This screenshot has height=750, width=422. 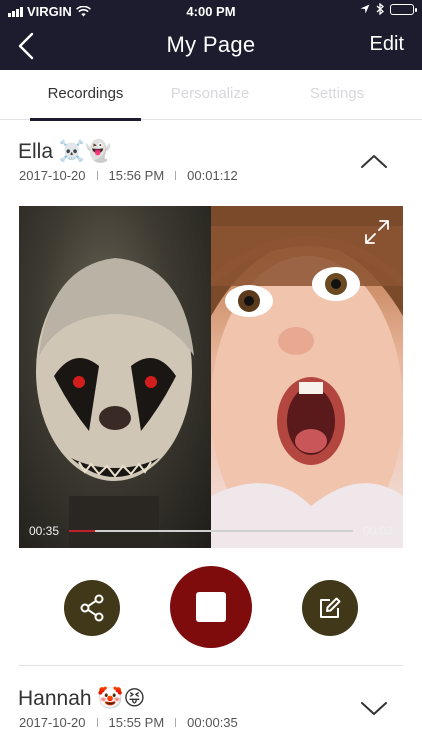 What do you see at coordinates (82, 531) in the screenshot?
I see `progress-played` at bounding box center [82, 531].